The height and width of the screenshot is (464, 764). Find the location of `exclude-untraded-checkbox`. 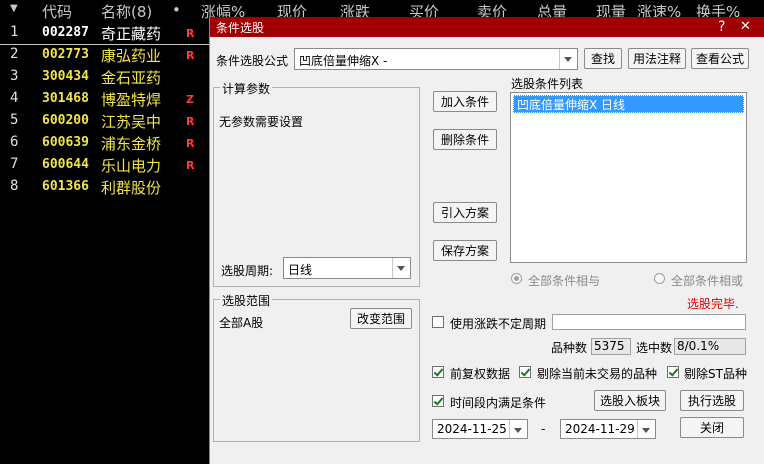

exclude-untraded-checkbox is located at coordinates (525, 372).